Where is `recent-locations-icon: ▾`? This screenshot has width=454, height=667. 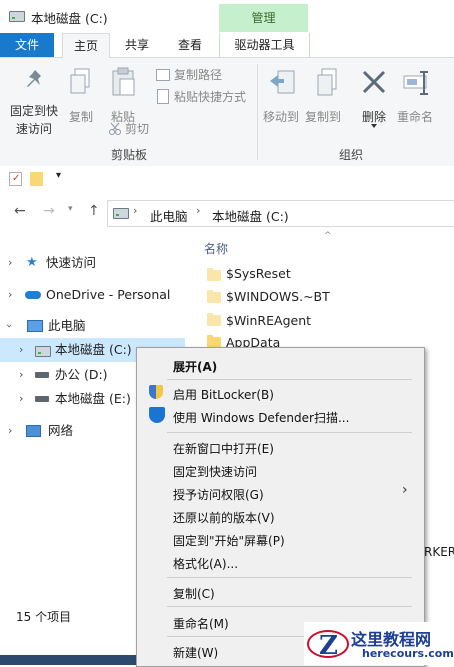 recent-locations-icon: ▾ is located at coordinates (70, 209).